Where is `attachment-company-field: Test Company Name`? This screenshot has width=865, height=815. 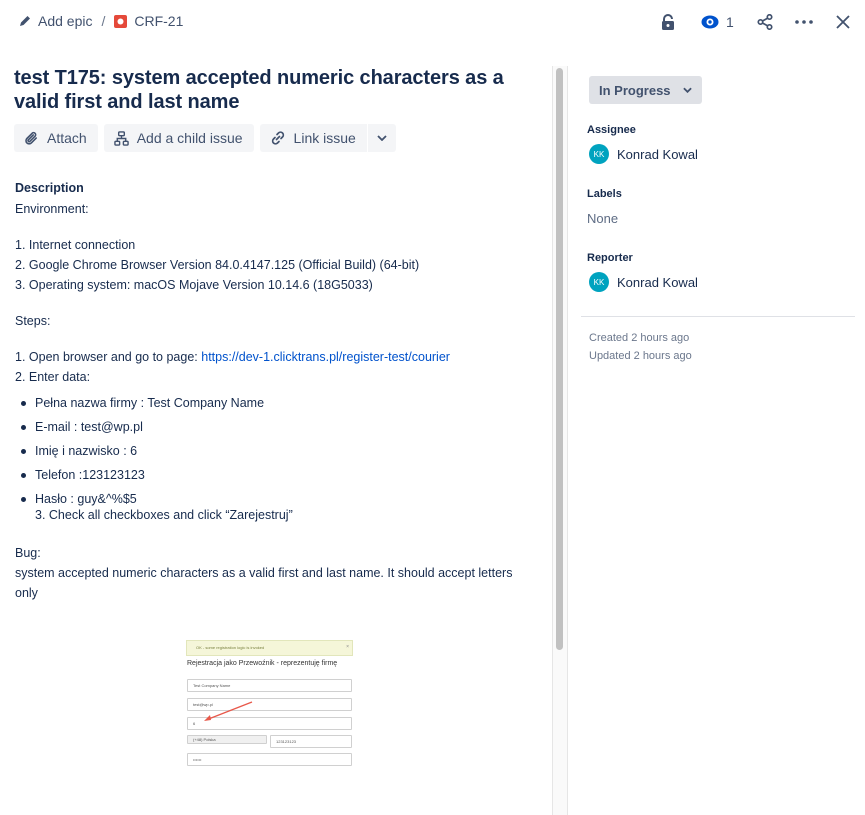
attachment-company-field: Test Company Name is located at coordinates (269, 685).